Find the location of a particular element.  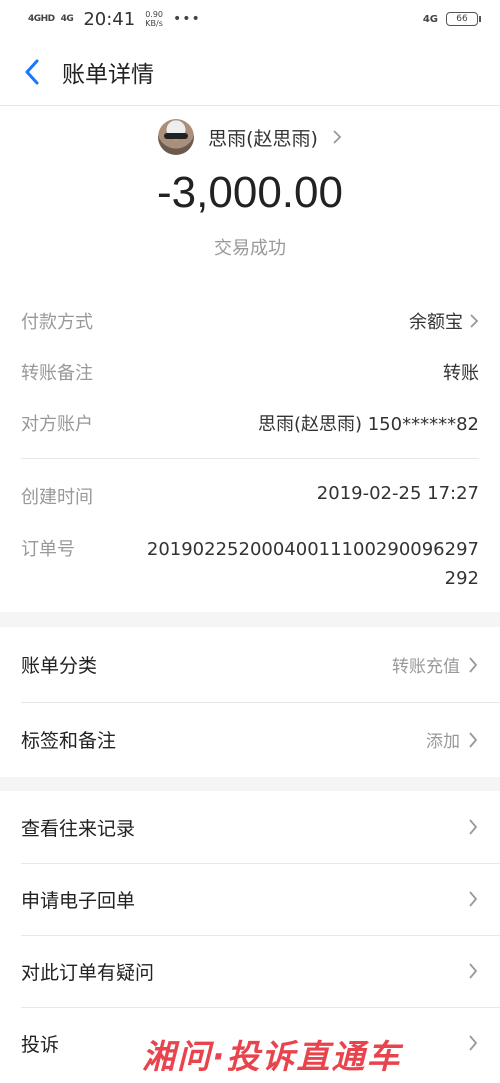

payee-name: 思雨(赵思雨) is located at coordinates (263, 138).